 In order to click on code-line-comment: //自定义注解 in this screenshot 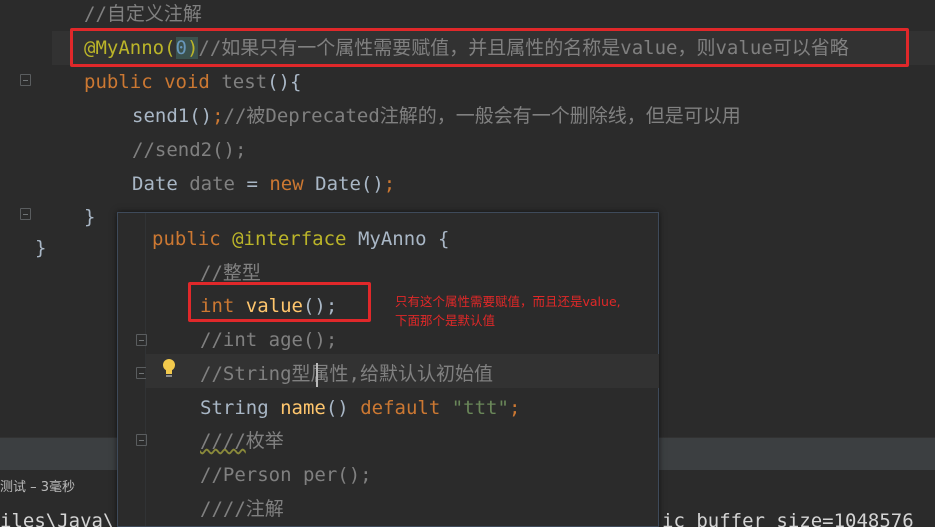, I will do `click(143, 14)`.